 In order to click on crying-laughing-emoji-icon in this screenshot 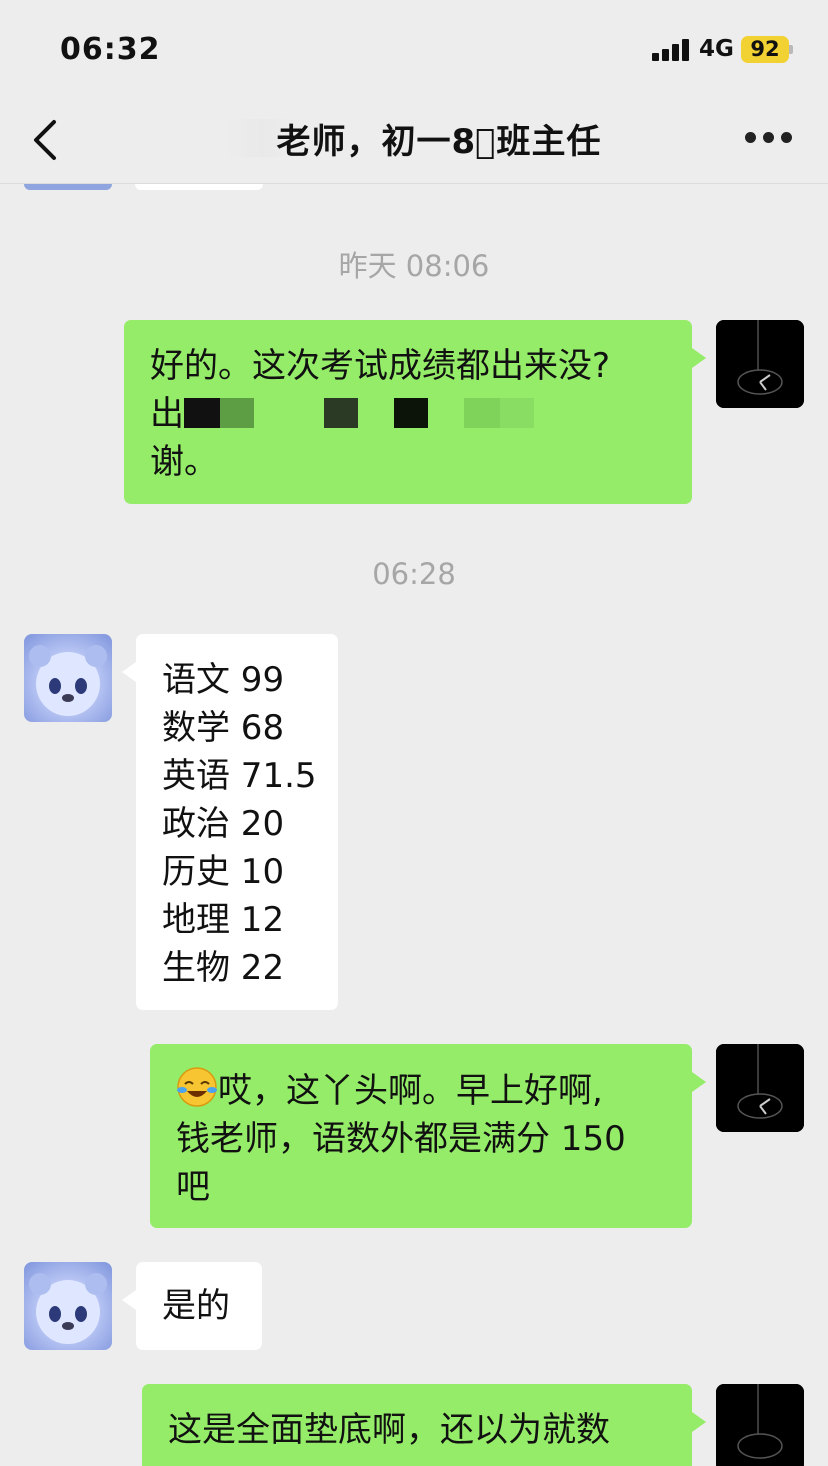, I will do `click(197, 1087)`.